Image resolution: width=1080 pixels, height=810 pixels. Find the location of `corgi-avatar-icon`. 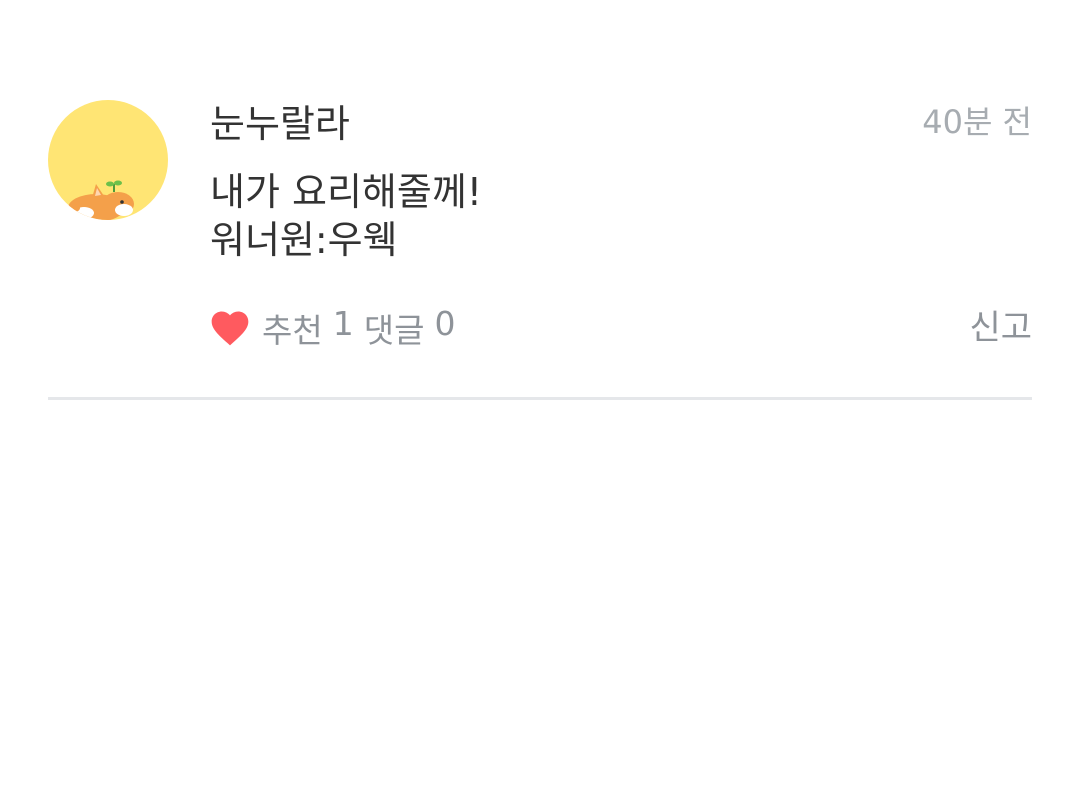

corgi-avatar-icon is located at coordinates (101, 200).